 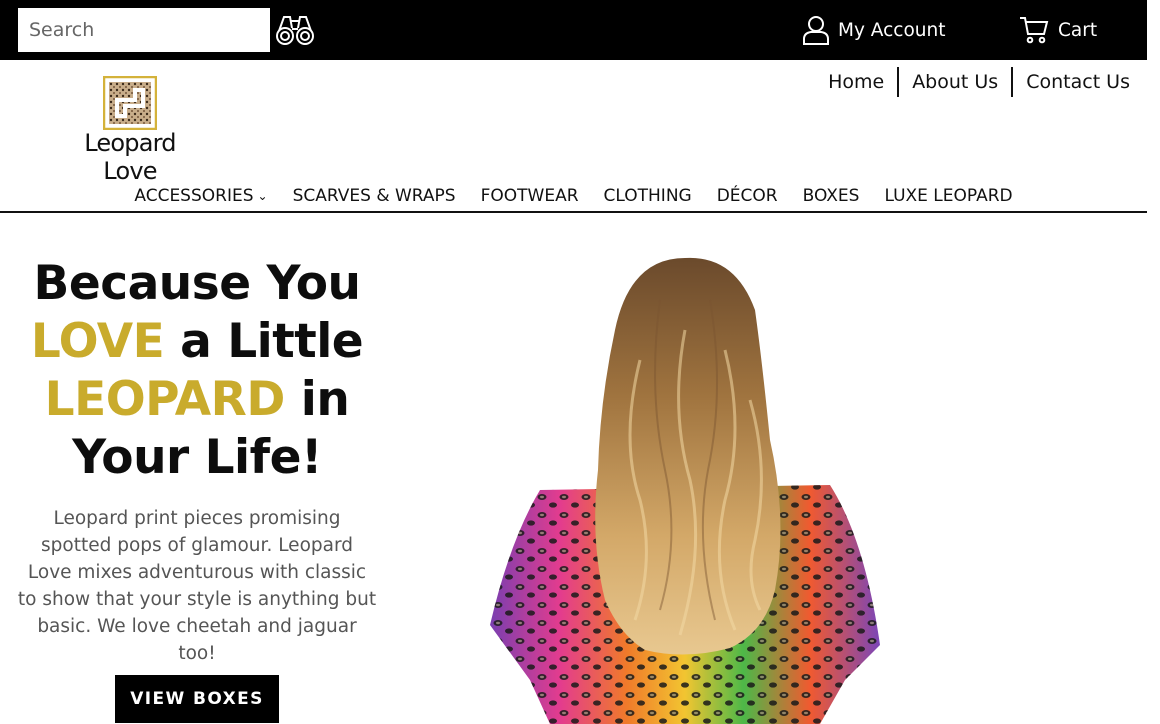 What do you see at coordinates (197, 457) in the screenshot?
I see `headline-line-4: Your Life!` at bounding box center [197, 457].